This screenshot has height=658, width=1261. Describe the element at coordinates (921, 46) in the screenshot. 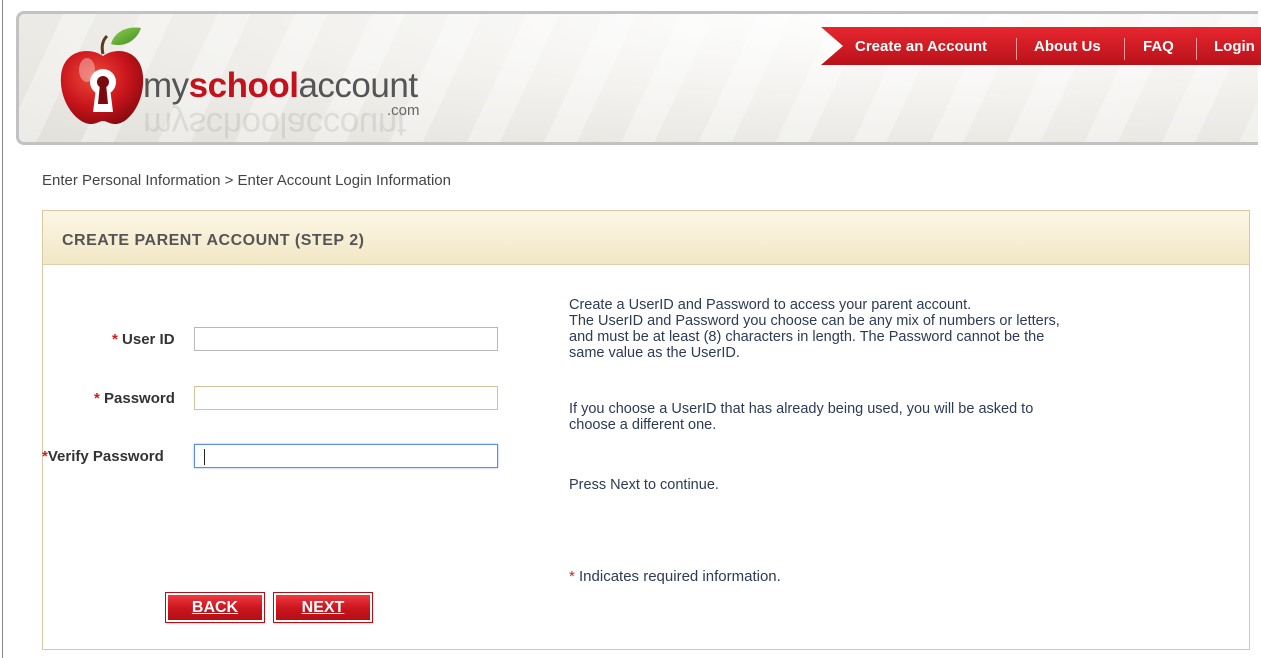

I see `nav-create-account: Create an Account` at that location.